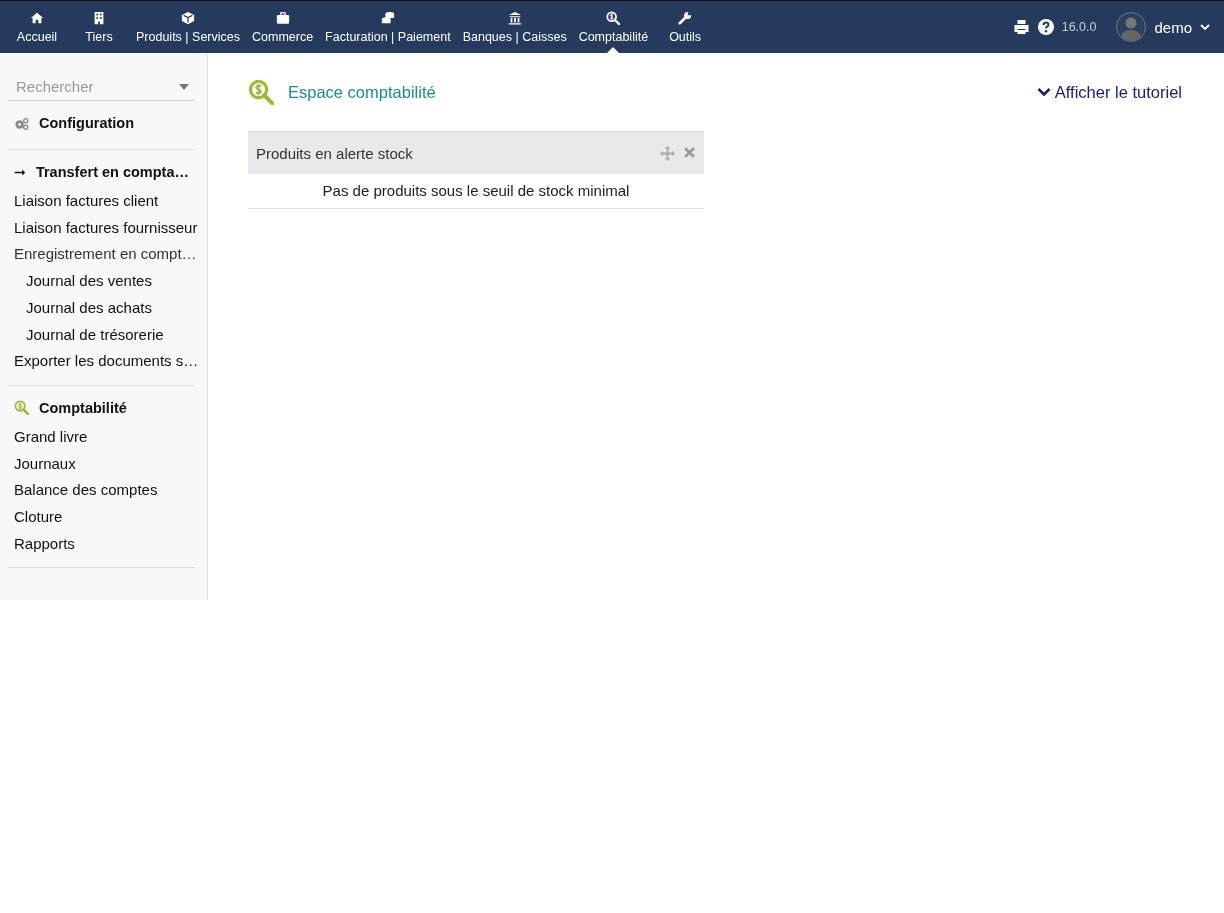 The image size is (1224, 913). What do you see at coordinates (283, 27) in the screenshot?
I see `menu-tab: Commerce` at bounding box center [283, 27].